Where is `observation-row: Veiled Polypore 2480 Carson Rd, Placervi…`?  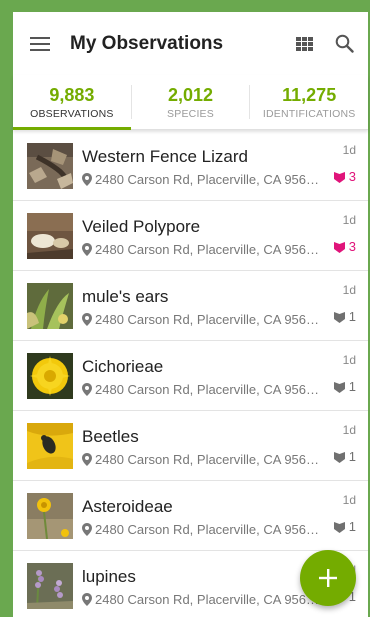 observation-row: Veiled Polypore 2480 Carson Rd, Placervi… is located at coordinates (190, 236).